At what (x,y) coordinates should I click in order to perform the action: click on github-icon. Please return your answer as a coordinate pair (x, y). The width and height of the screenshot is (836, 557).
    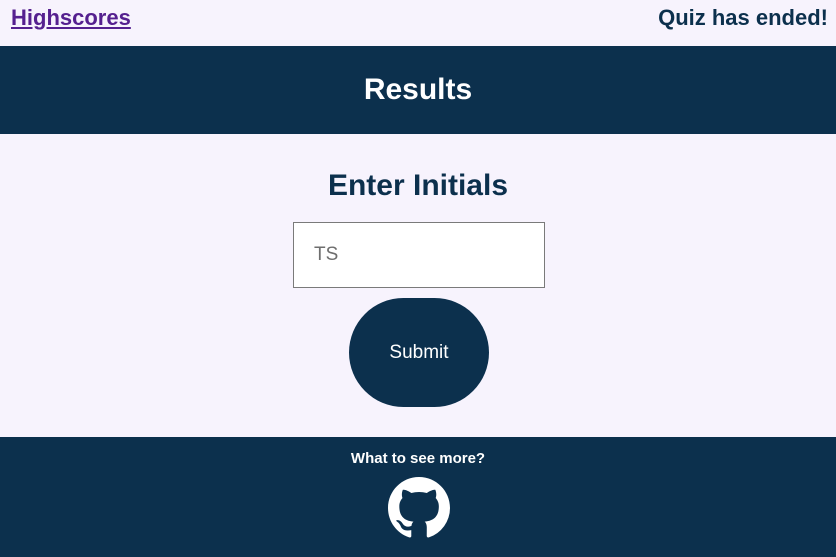
    Looking at the image, I should click on (419, 507).